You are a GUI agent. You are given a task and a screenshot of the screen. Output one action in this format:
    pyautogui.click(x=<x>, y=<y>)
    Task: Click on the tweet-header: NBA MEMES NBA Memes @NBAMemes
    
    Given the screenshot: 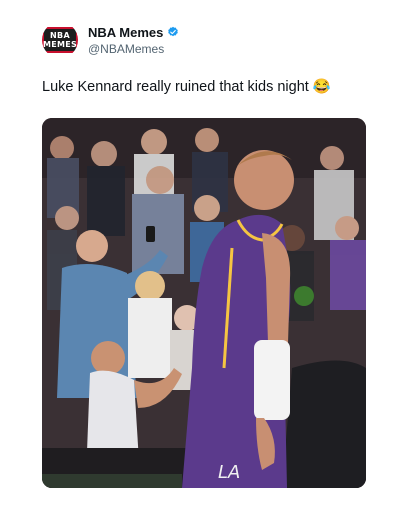 What is the action you would take?
    pyautogui.click(x=110, y=40)
    